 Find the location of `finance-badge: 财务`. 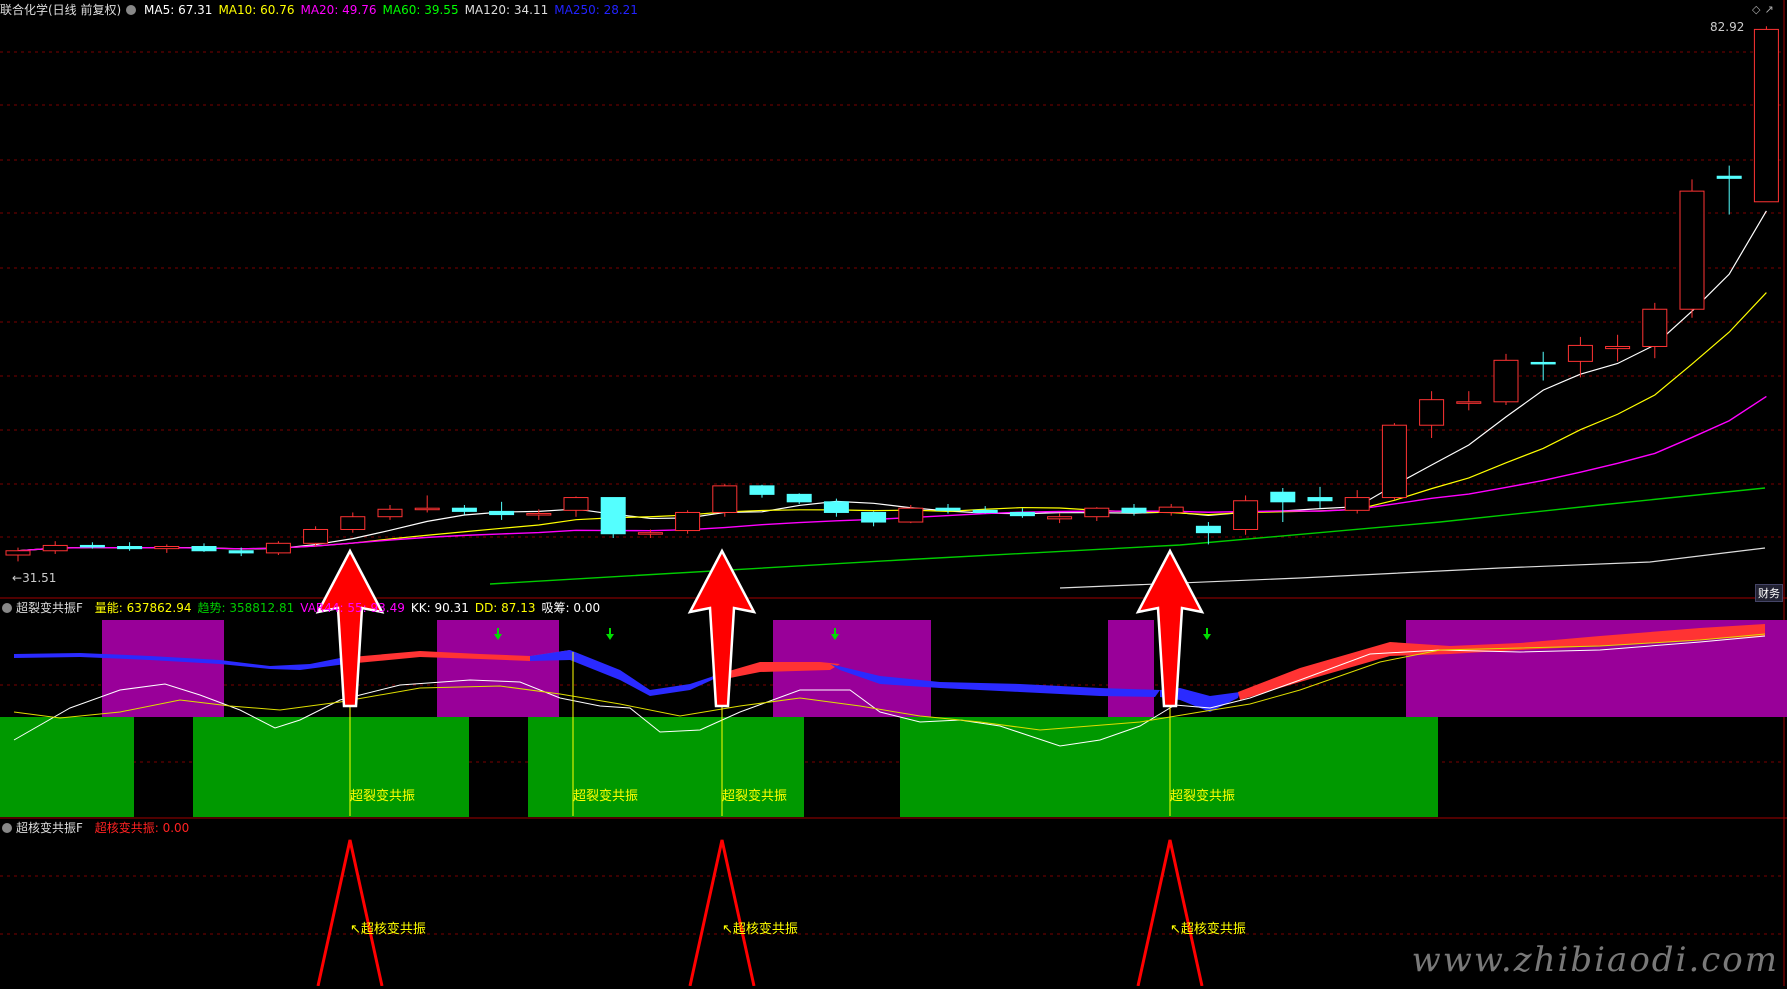

finance-badge: 财务 is located at coordinates (1769, 593).